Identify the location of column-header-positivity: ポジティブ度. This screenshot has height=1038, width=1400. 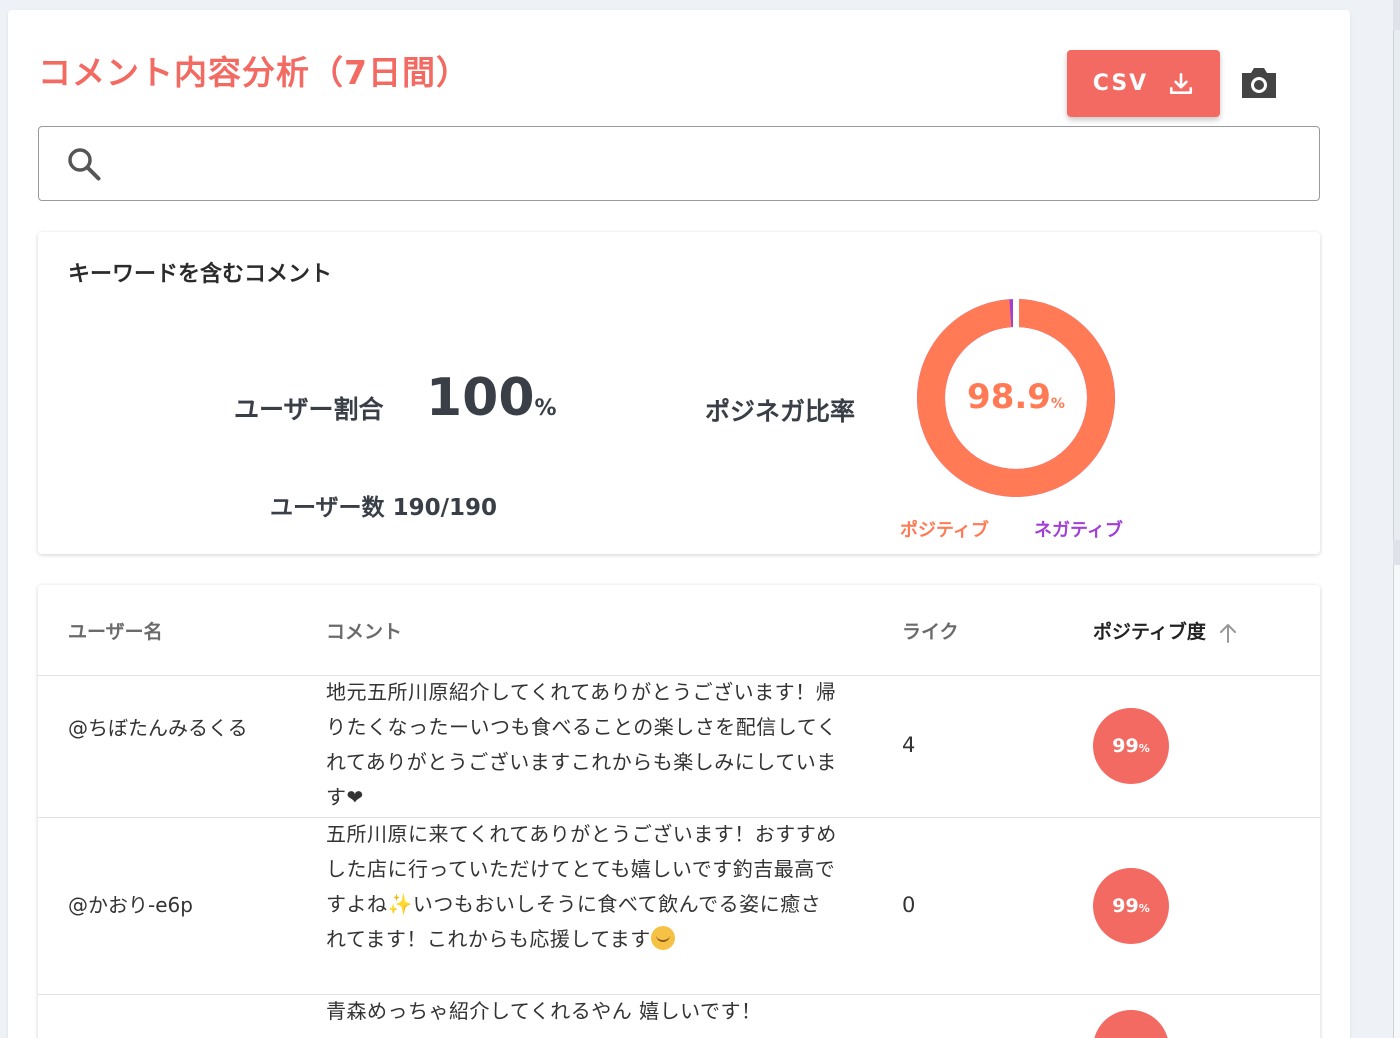
(1166, 631).